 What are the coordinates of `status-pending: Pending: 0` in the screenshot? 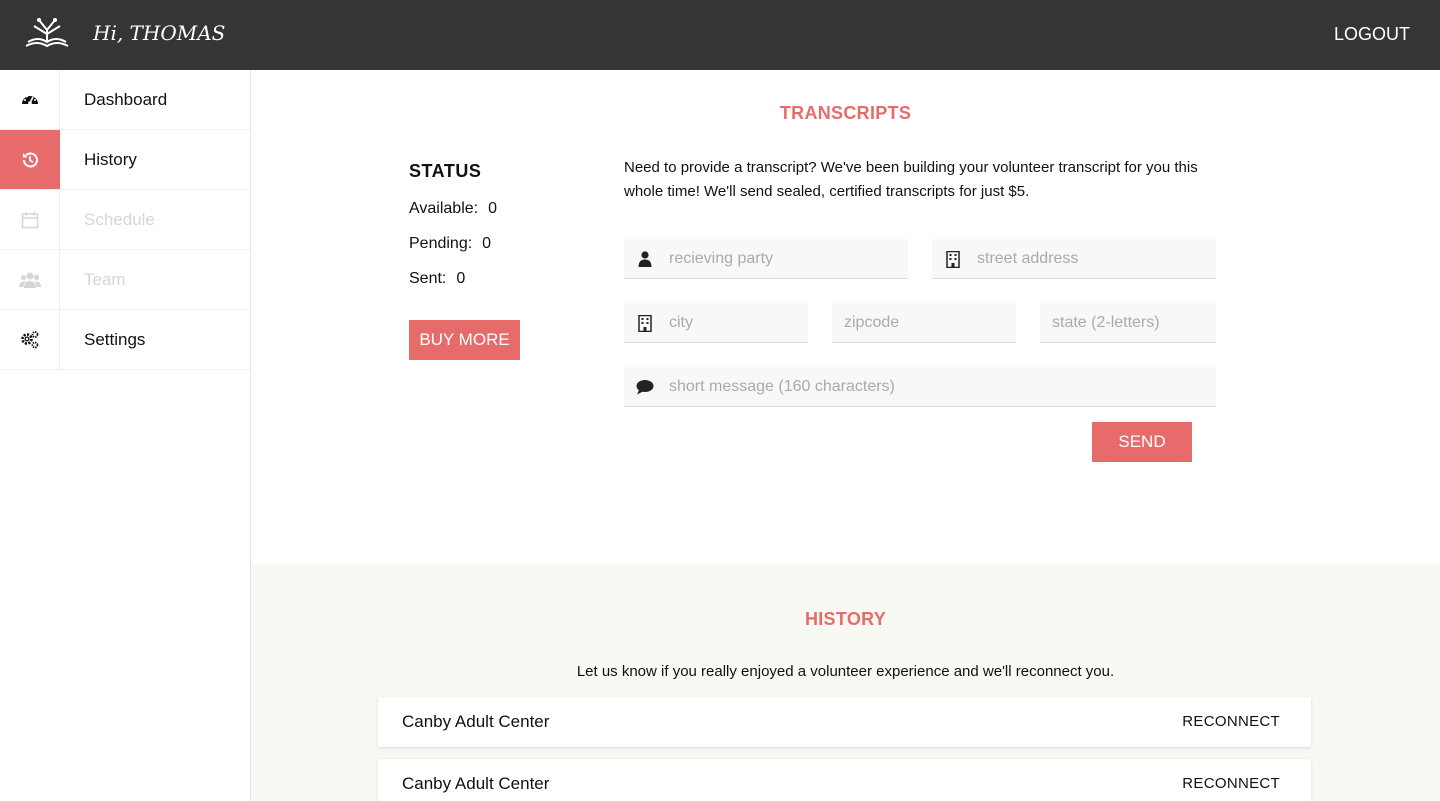 It's located at (450, 244).